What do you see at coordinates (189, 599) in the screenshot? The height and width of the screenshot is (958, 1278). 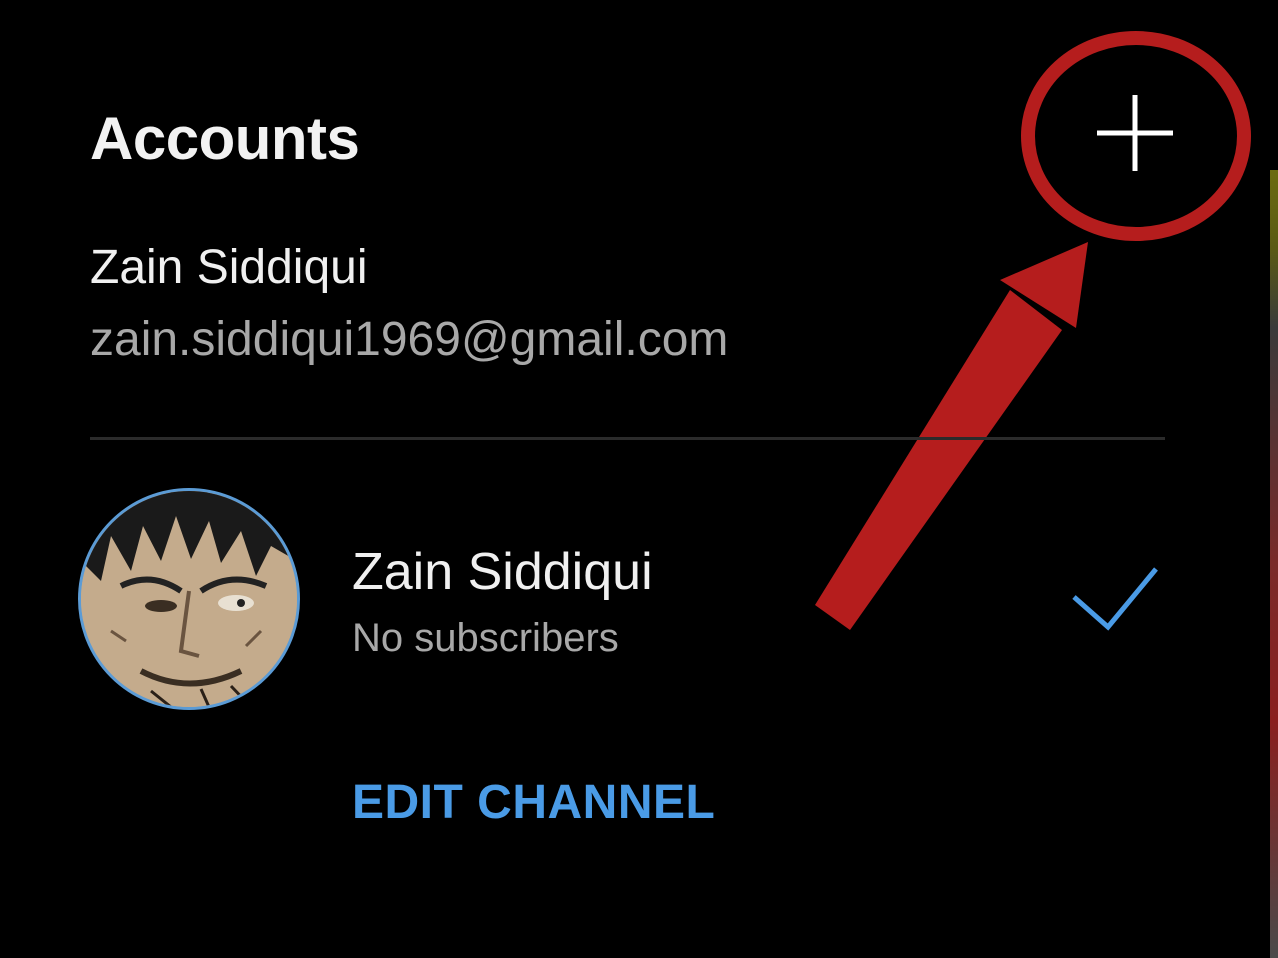 I see `avatar` at bounding box center [189, 599].